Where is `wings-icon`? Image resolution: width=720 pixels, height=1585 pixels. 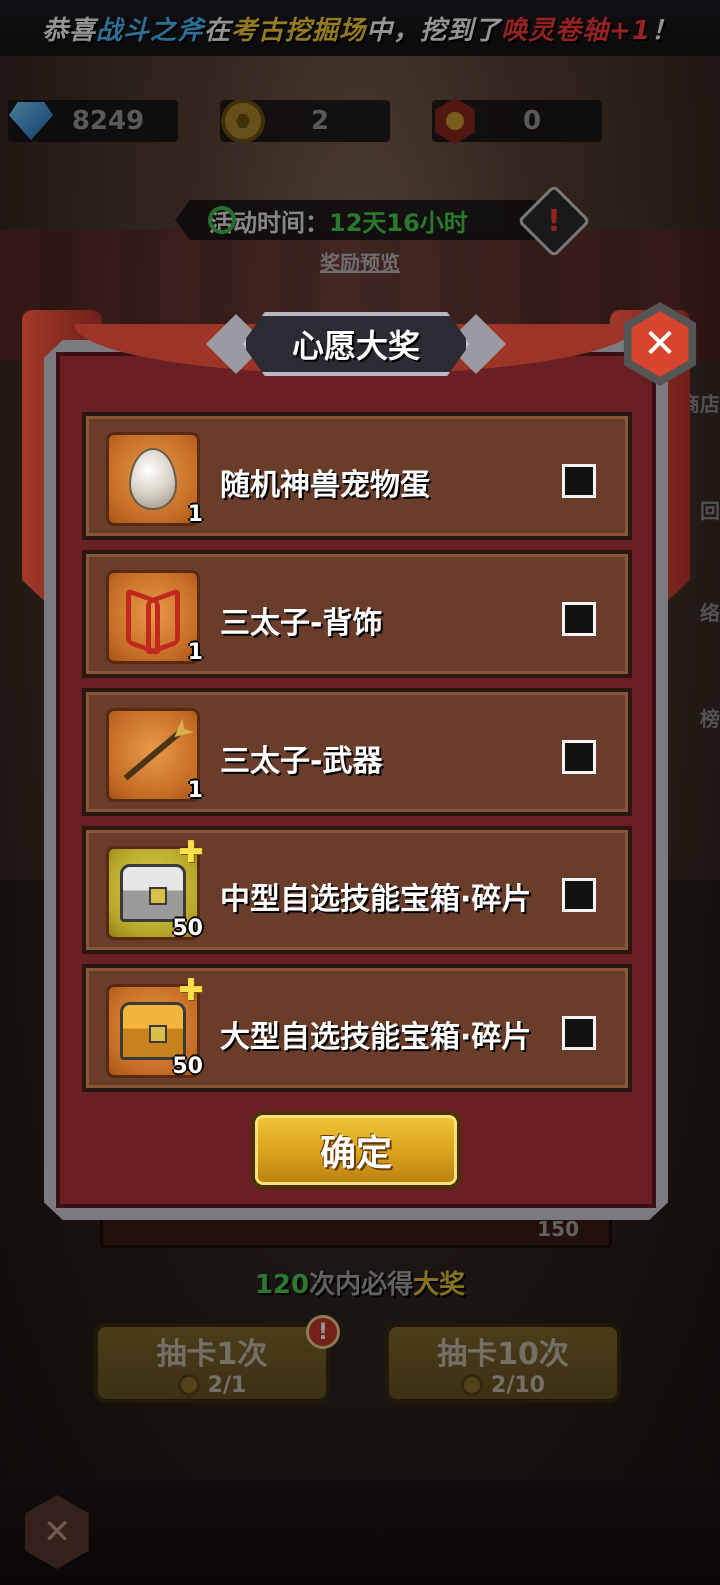 wings-icon is located at coordinates (153, 617).